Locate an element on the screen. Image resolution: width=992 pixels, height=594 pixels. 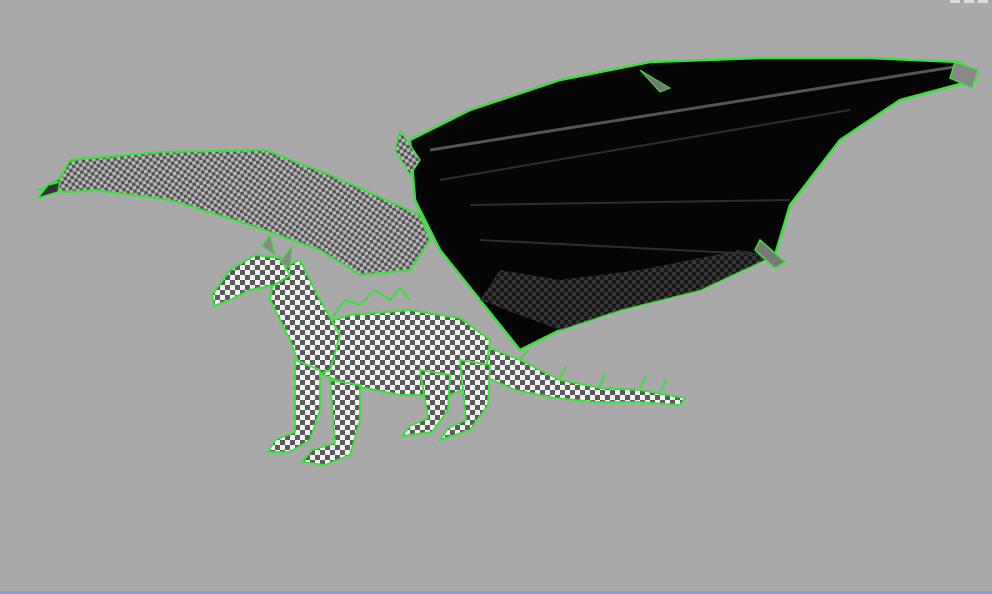
neck-head is located at coordinates (276, 307).